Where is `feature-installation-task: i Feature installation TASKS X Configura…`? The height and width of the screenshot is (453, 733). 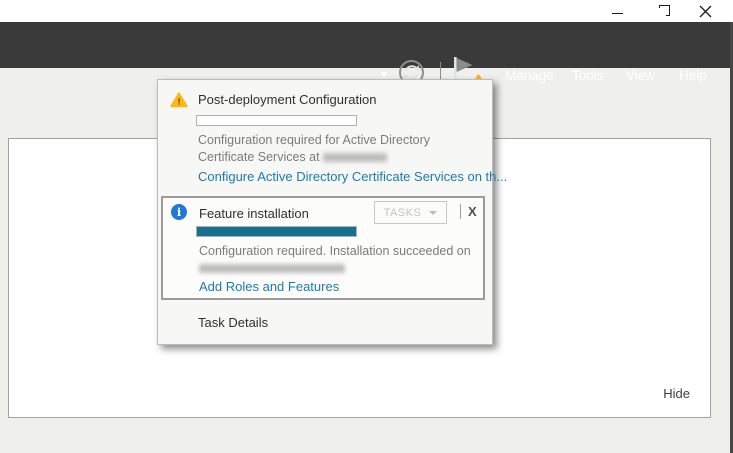 feature-installation-task: i Feature installation TASKS X Configura… is located at coordinates (323, 248).